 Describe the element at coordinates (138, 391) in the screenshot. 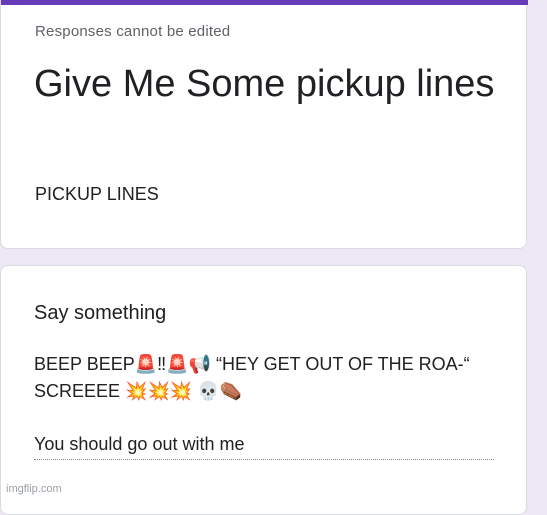

I see `answer-text-line: SCREEEE 💥💥💥 💀⚰️` at that location.